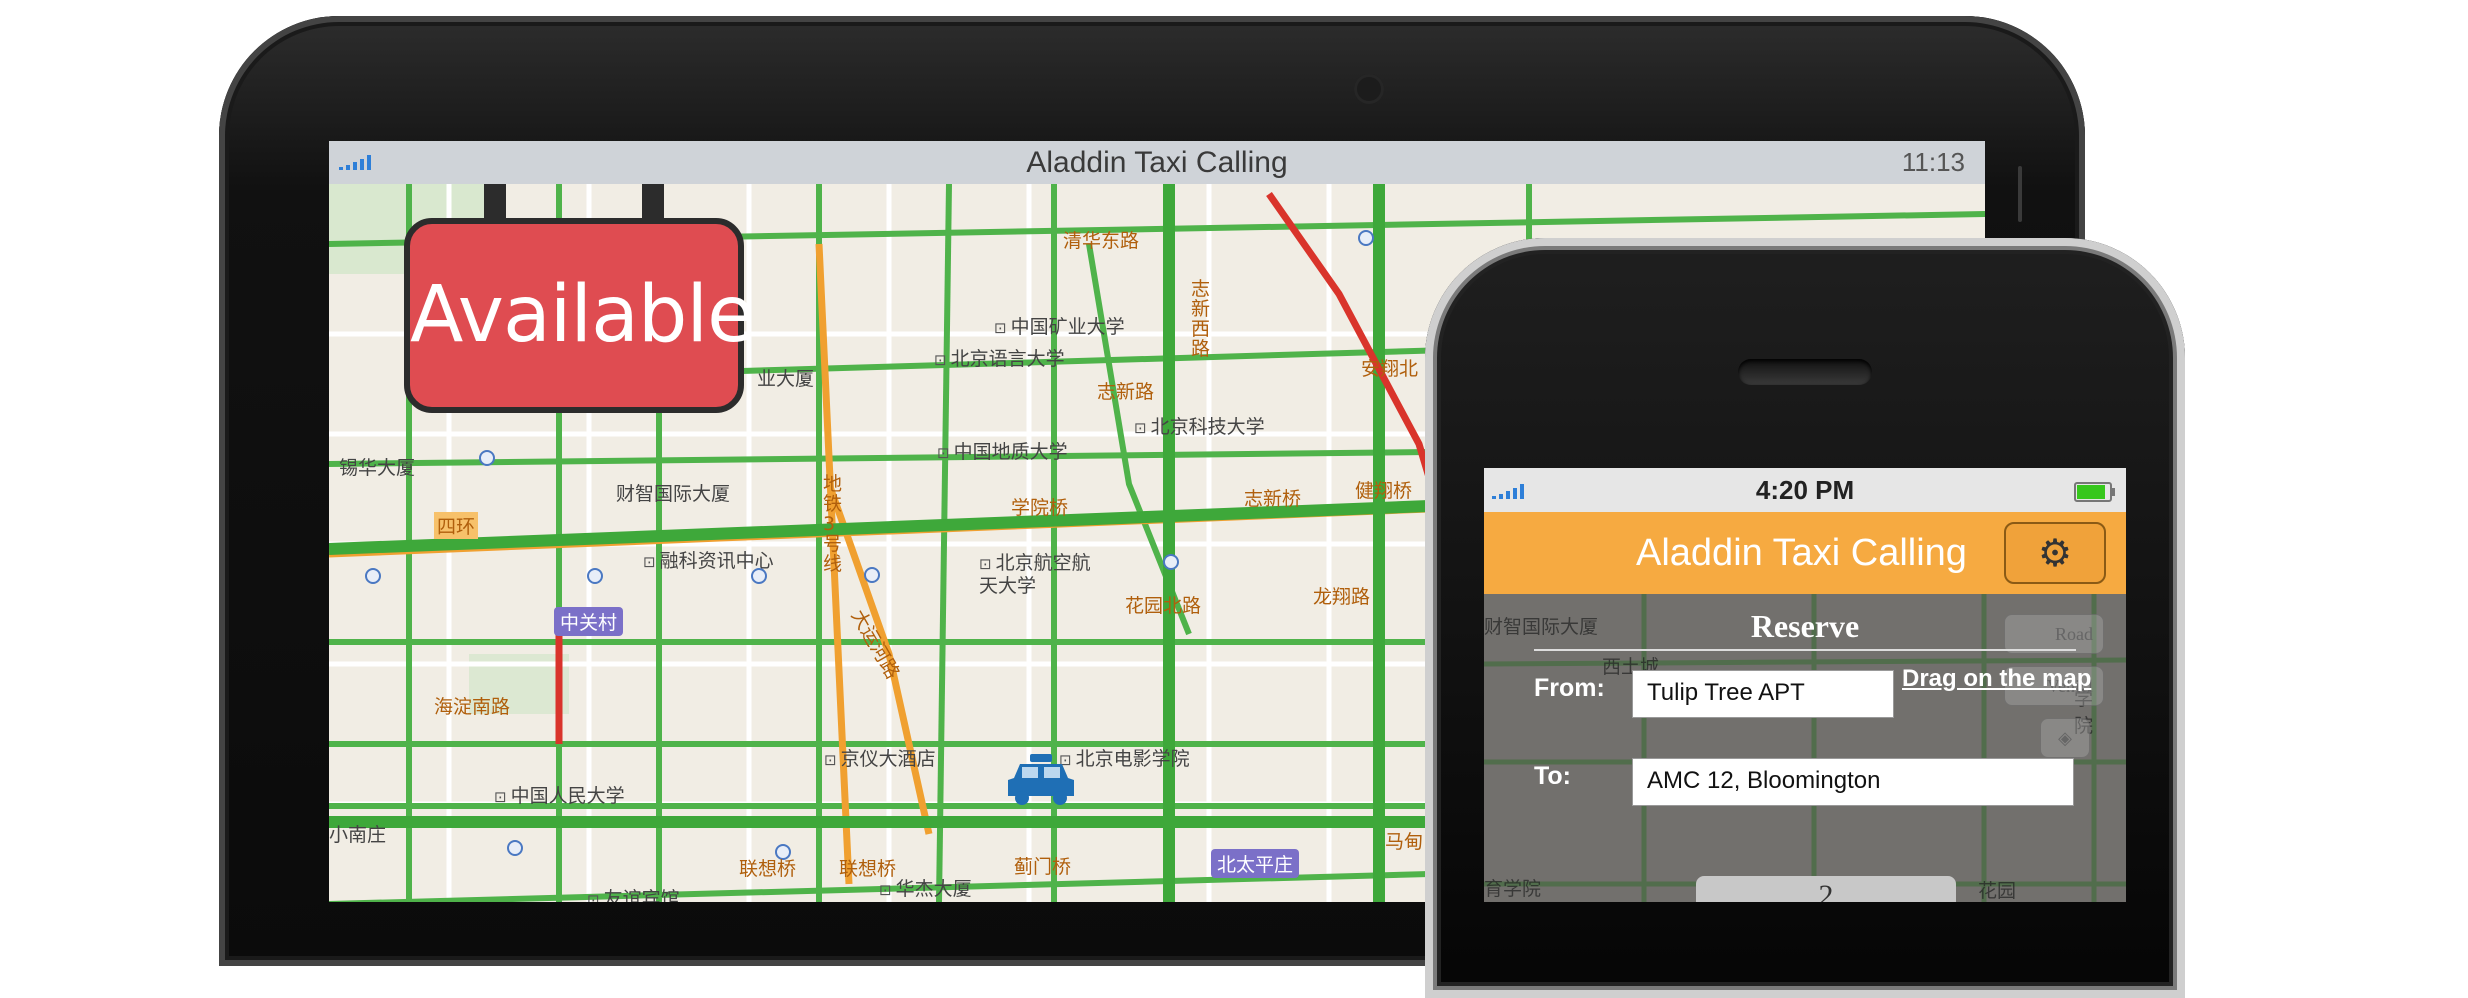  I want to click on gear-icon: ⚙, so click(2055, 553).